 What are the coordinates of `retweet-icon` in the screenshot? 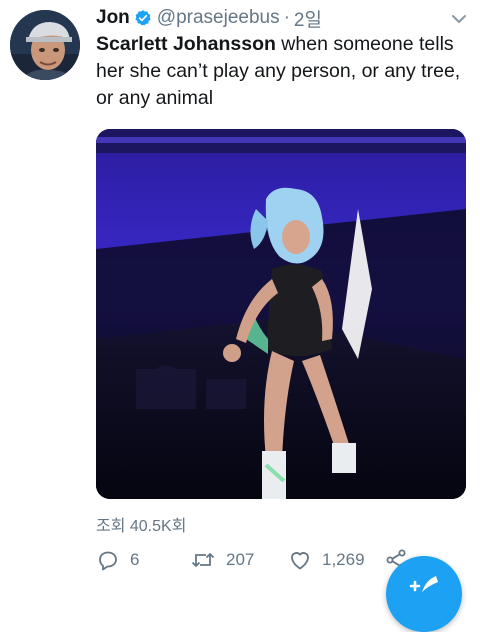 It's located at (203, 560).